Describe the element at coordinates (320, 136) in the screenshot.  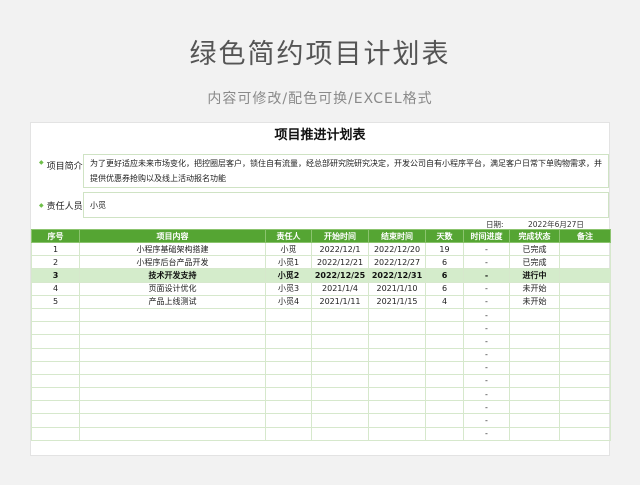
I see `sheet-title: 项目推进计划表` at that location.